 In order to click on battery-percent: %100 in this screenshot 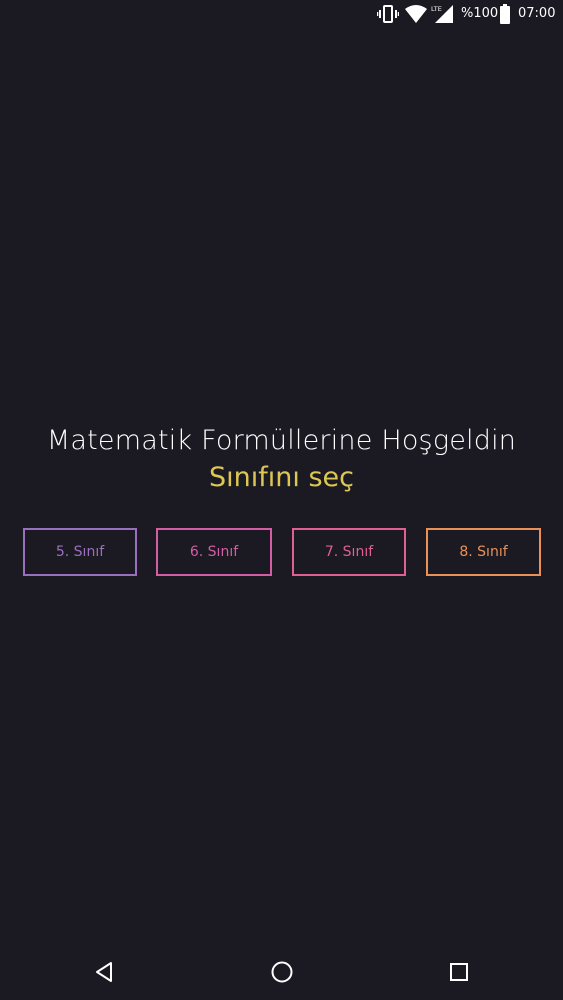, I will do `click(480, 13)`.